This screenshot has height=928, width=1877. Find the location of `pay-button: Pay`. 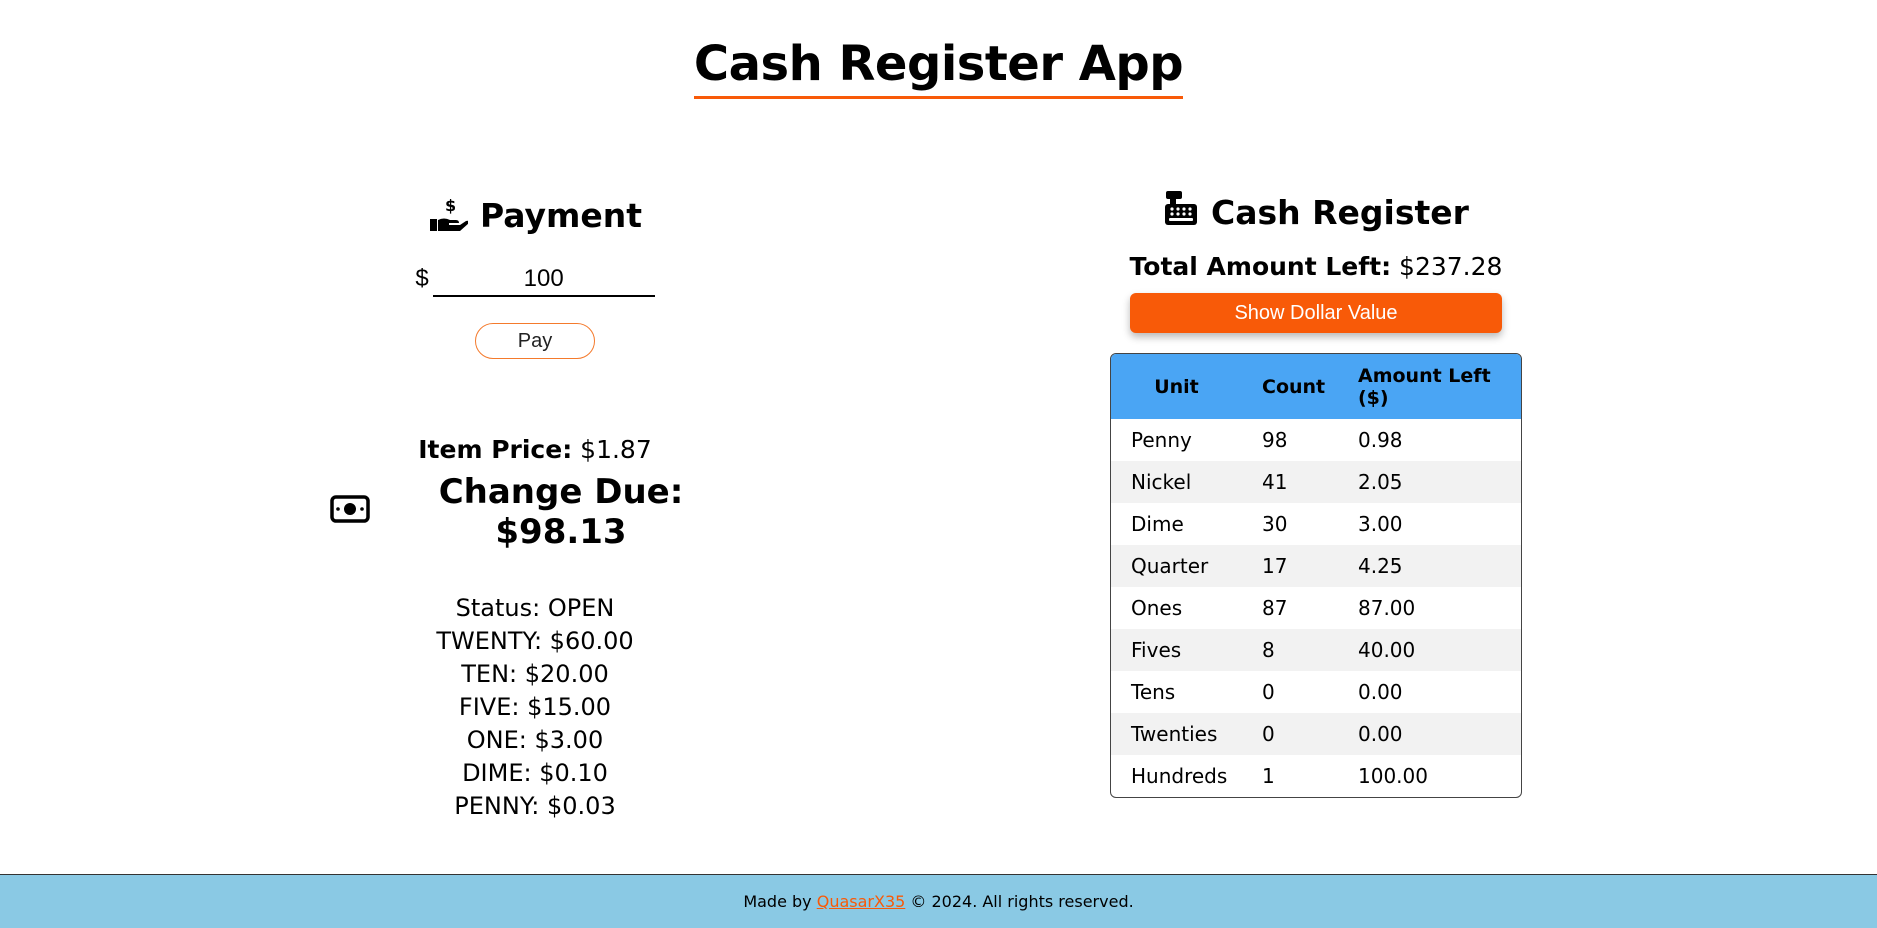

pay-button: Pay is located at coordinates (535, 341).